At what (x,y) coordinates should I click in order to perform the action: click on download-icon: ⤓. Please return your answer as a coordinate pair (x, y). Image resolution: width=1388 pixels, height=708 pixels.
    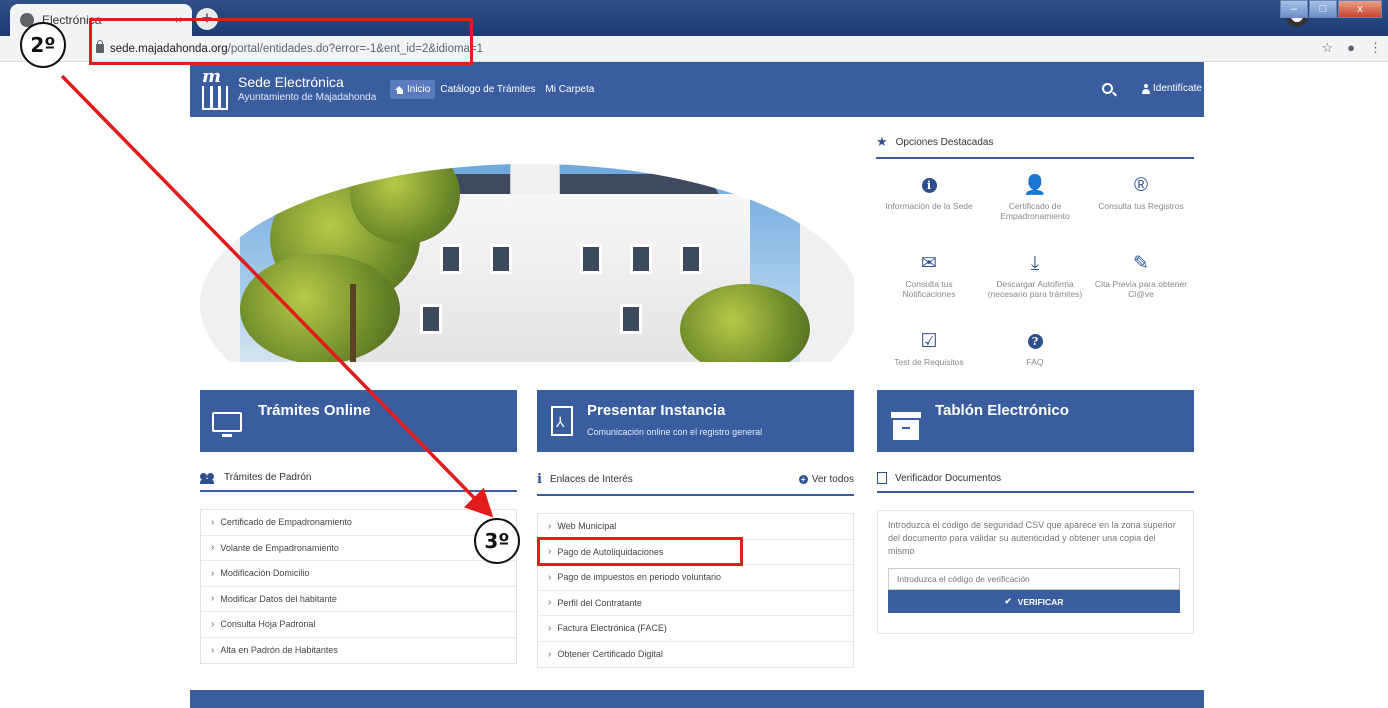
    Looking at the image, I should click on (1035, 263).